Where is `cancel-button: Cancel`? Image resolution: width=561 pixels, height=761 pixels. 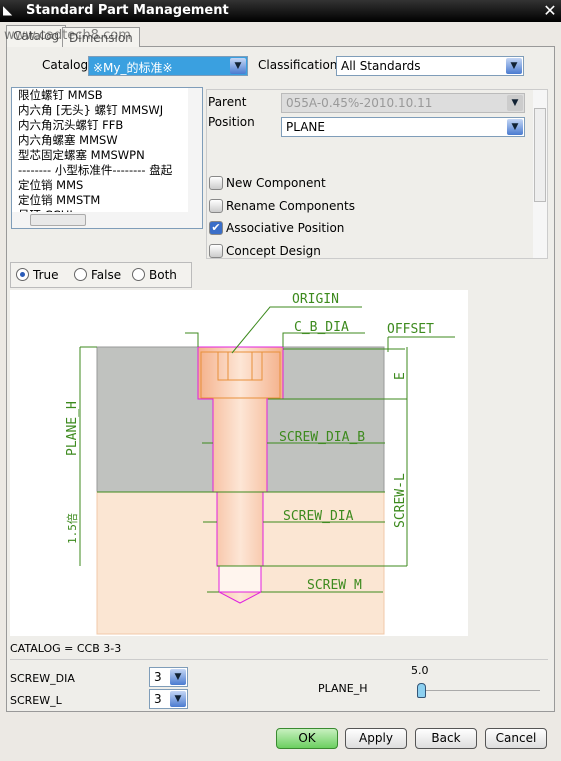 cancel-button: Cancel is located at coordinates (516, 738).